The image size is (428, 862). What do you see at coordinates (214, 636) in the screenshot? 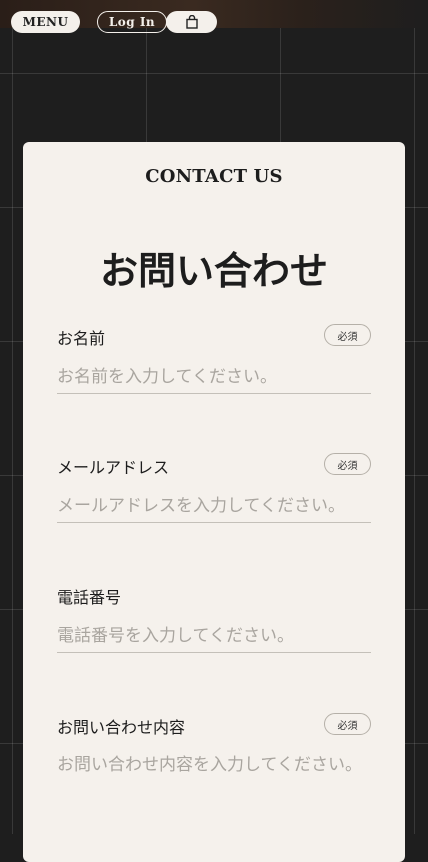
I see `phone-input` at bounding box center [214, 636].